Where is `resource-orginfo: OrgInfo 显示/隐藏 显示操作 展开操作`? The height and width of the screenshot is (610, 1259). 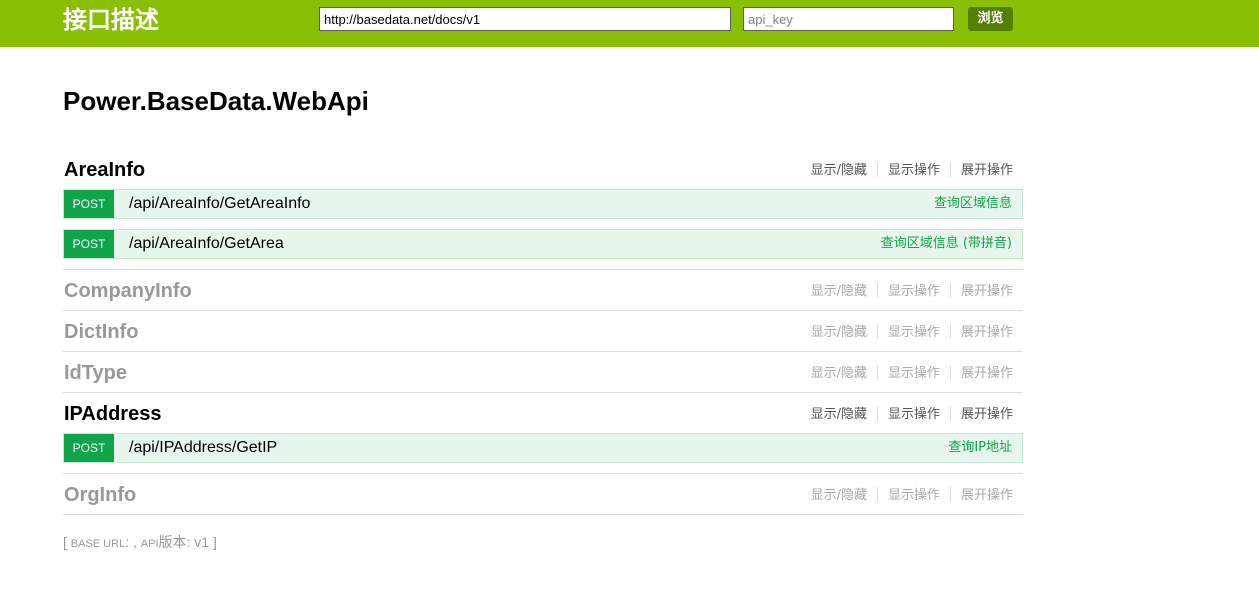 resource-orginfo: OrgInfo 显示/隐藏 显示操作 展开操作 is located at coordinates (543, 494).